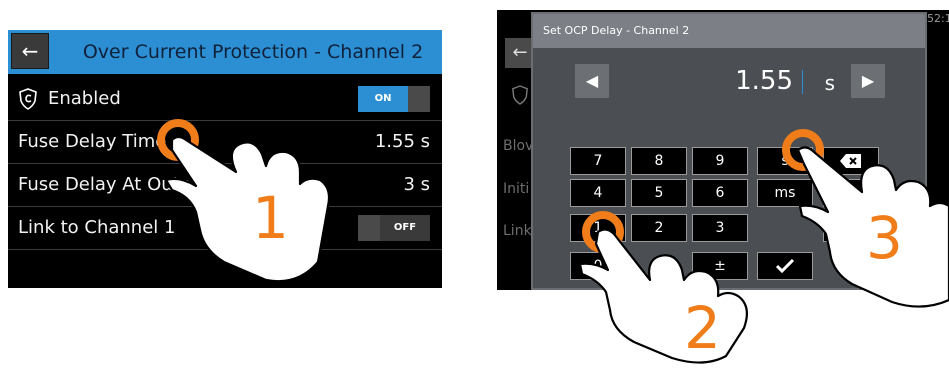 This screenshot has height=370, width=949. I want to click on step-number: 1, so click(270, 218).